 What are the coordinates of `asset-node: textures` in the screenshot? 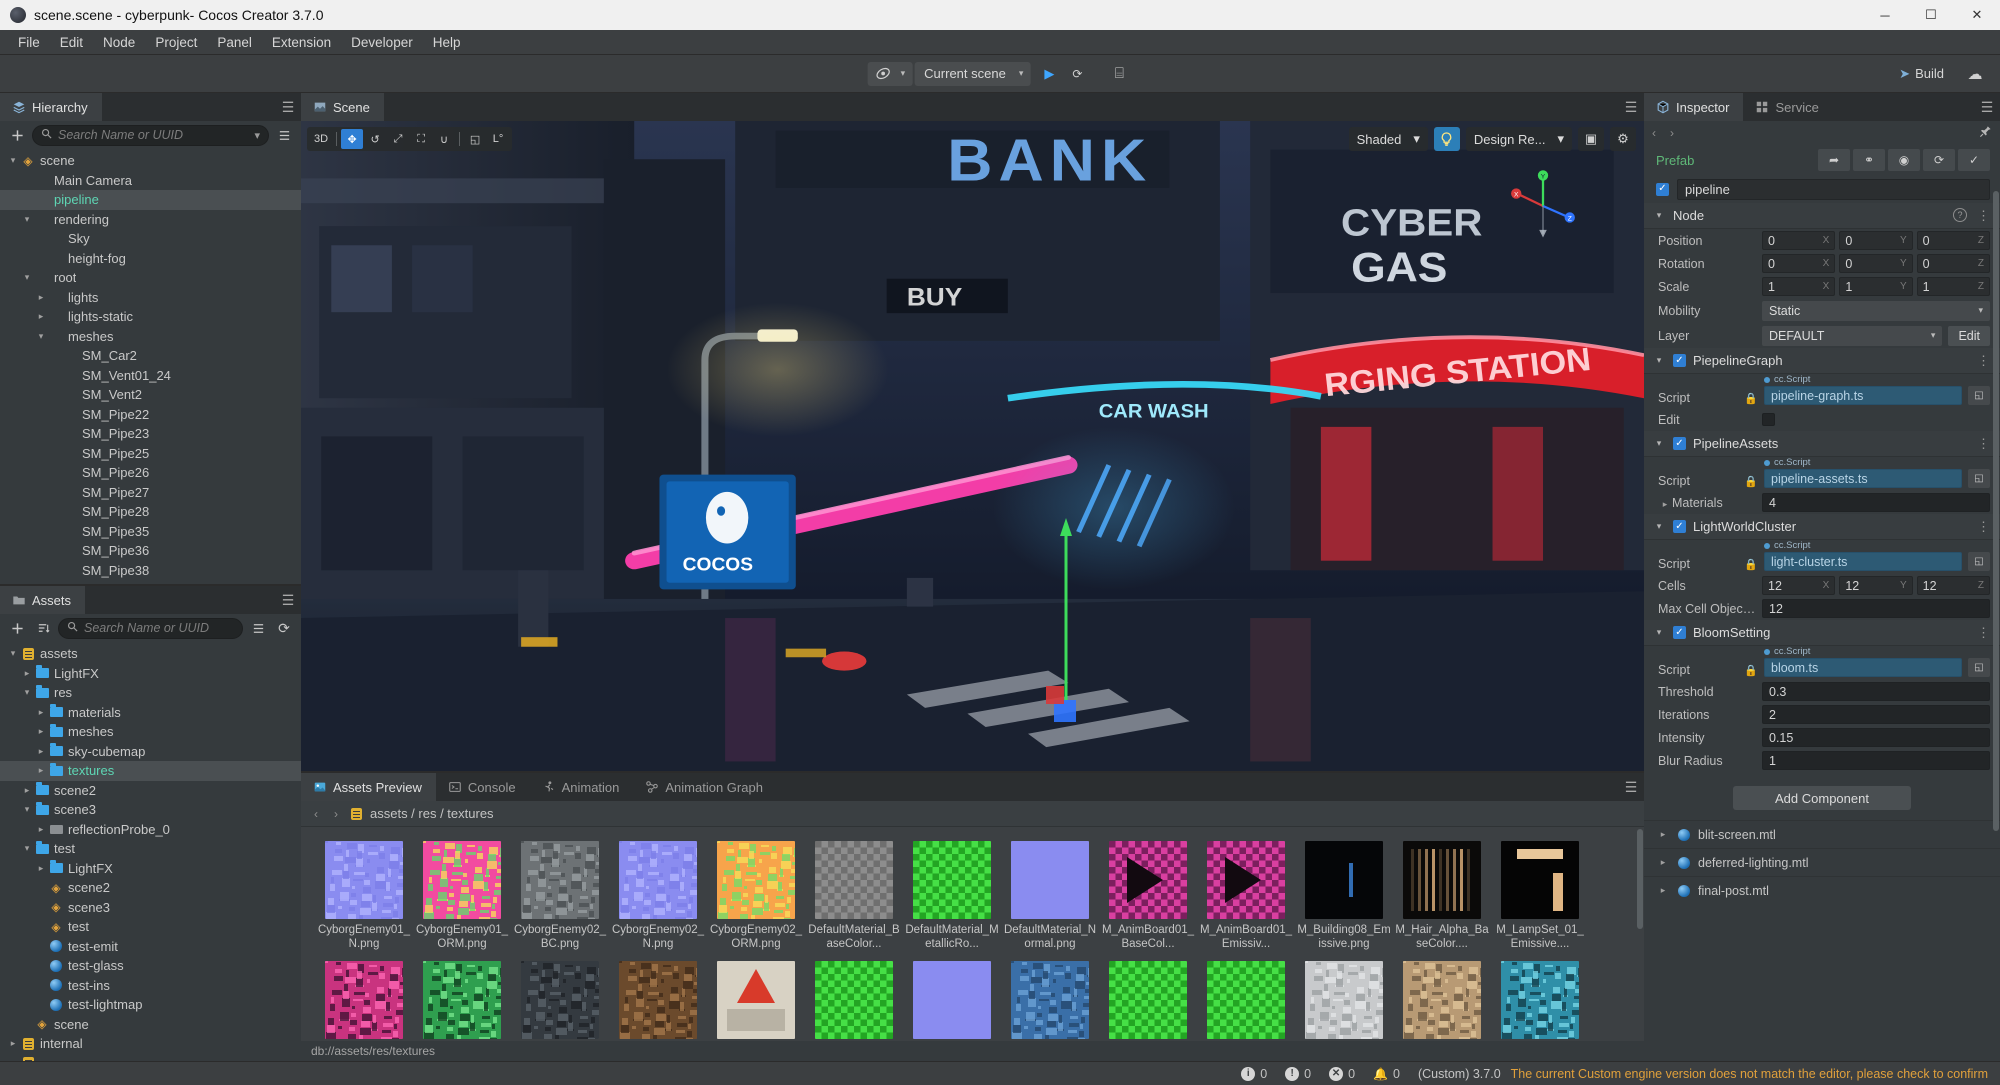 It's located at (150, 771).